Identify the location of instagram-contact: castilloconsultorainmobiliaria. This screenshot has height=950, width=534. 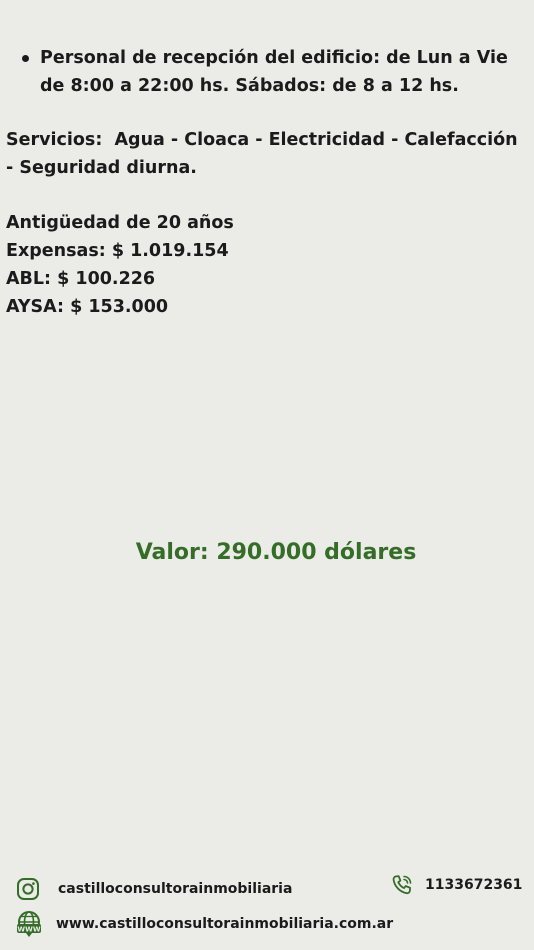
(154, 889).